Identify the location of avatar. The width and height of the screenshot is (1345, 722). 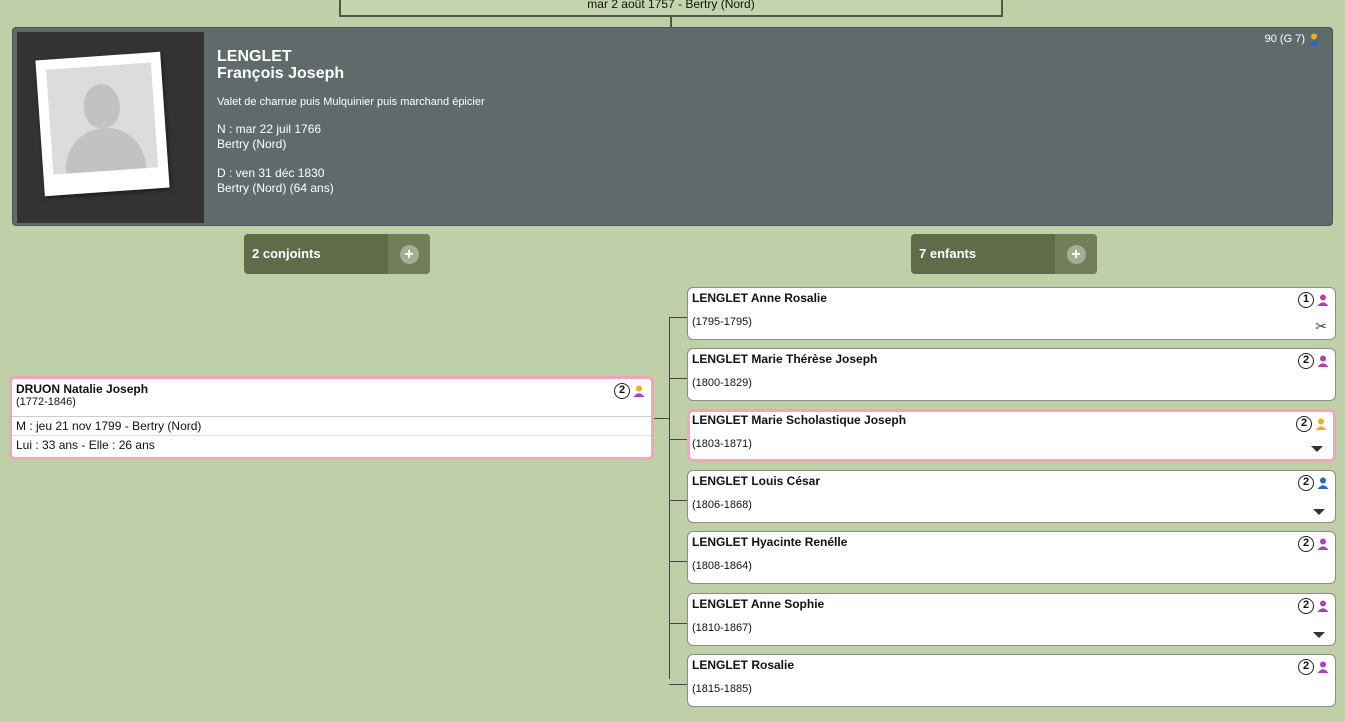
(102, 124).